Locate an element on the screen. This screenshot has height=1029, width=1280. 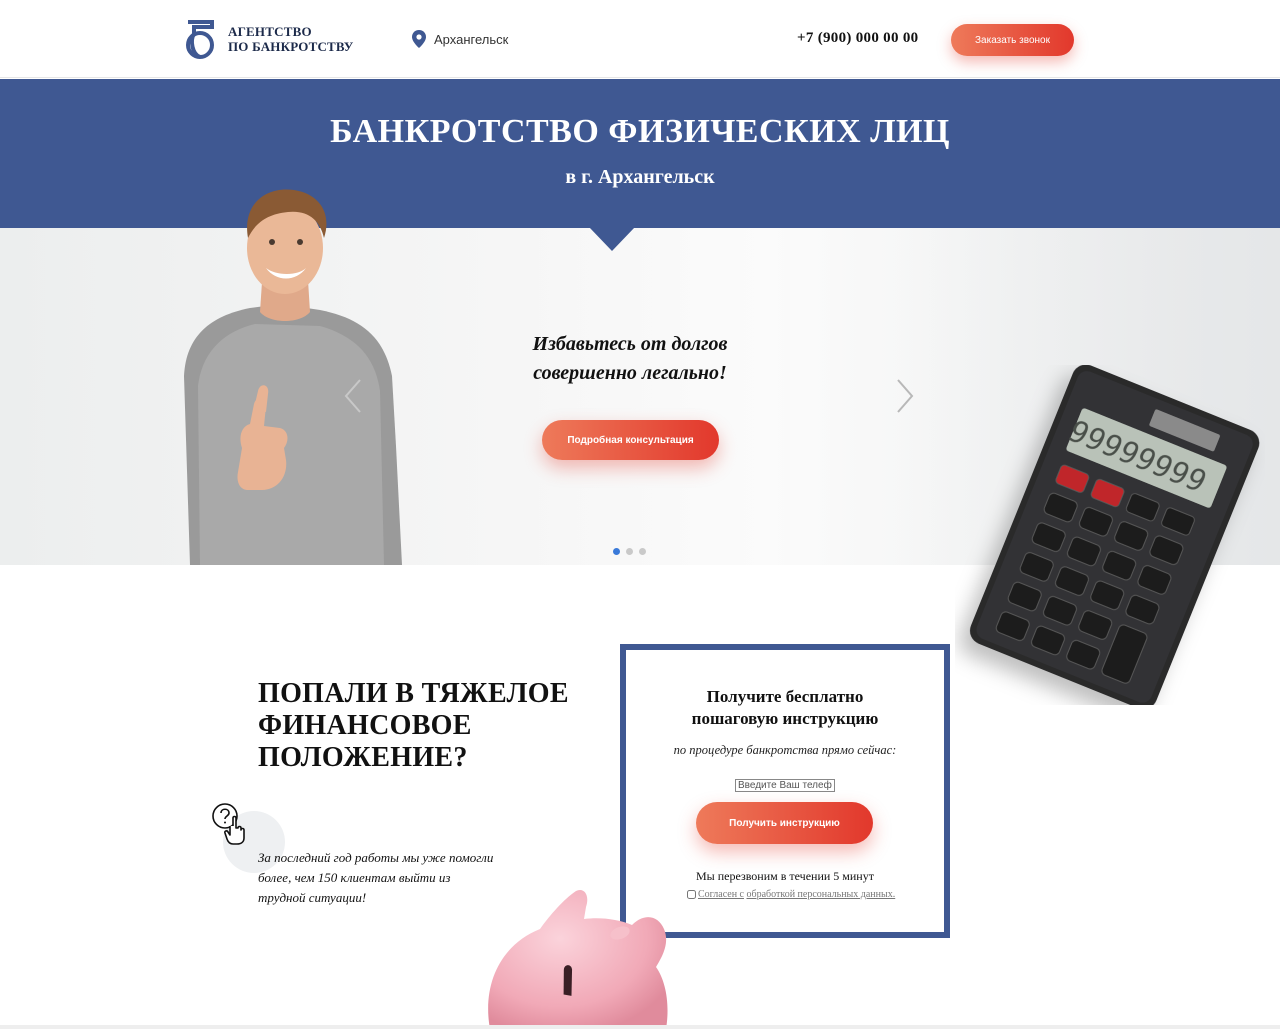
form-title: Получите бесплатно пошаговую инструкцию is located at coordinates (785, 708).